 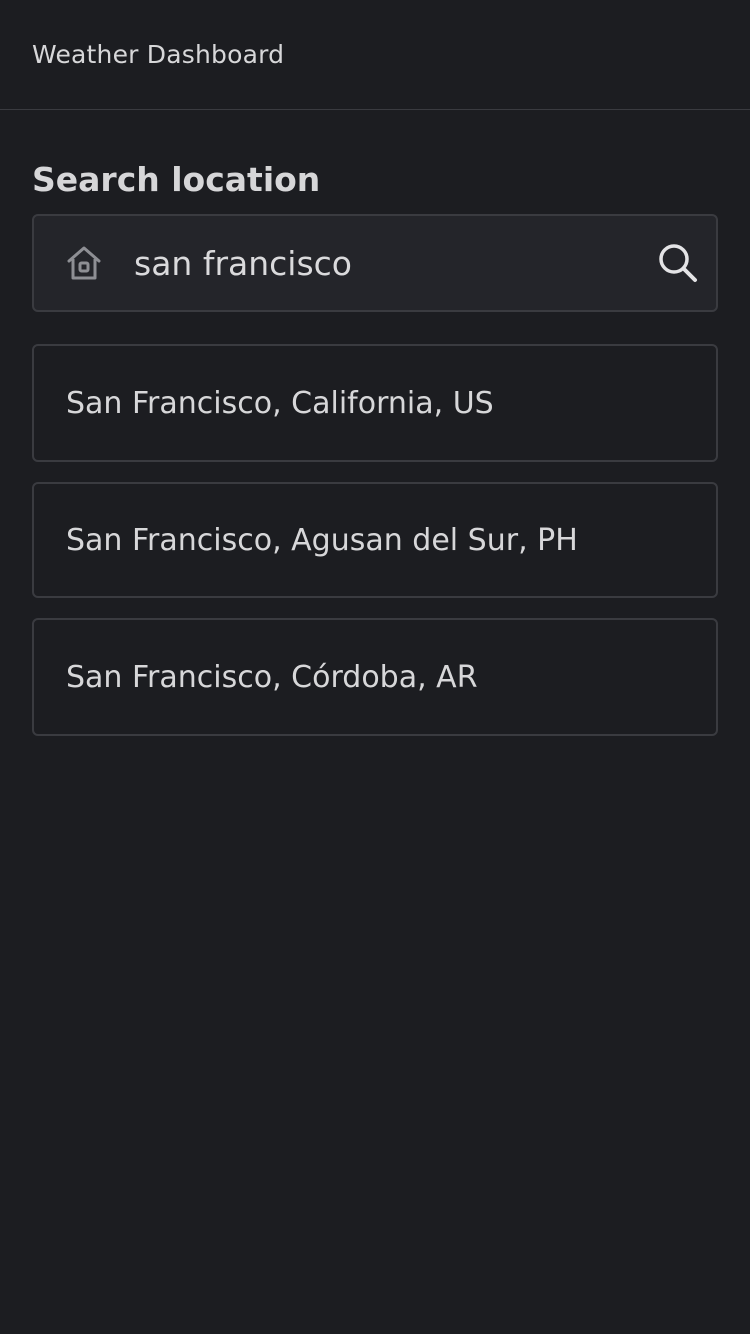 What do you see at coordinates (375, 55) in the screenshot?
I see `app-header: Weather Dashboard` at bounding box center [375, 55].